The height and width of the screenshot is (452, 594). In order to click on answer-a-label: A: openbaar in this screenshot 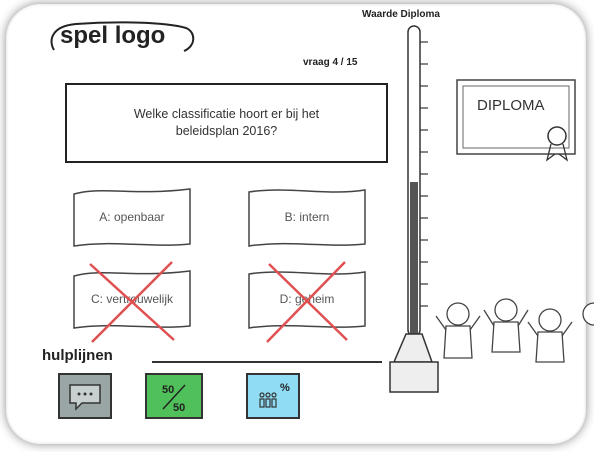, I will do `click(132, 217)`.